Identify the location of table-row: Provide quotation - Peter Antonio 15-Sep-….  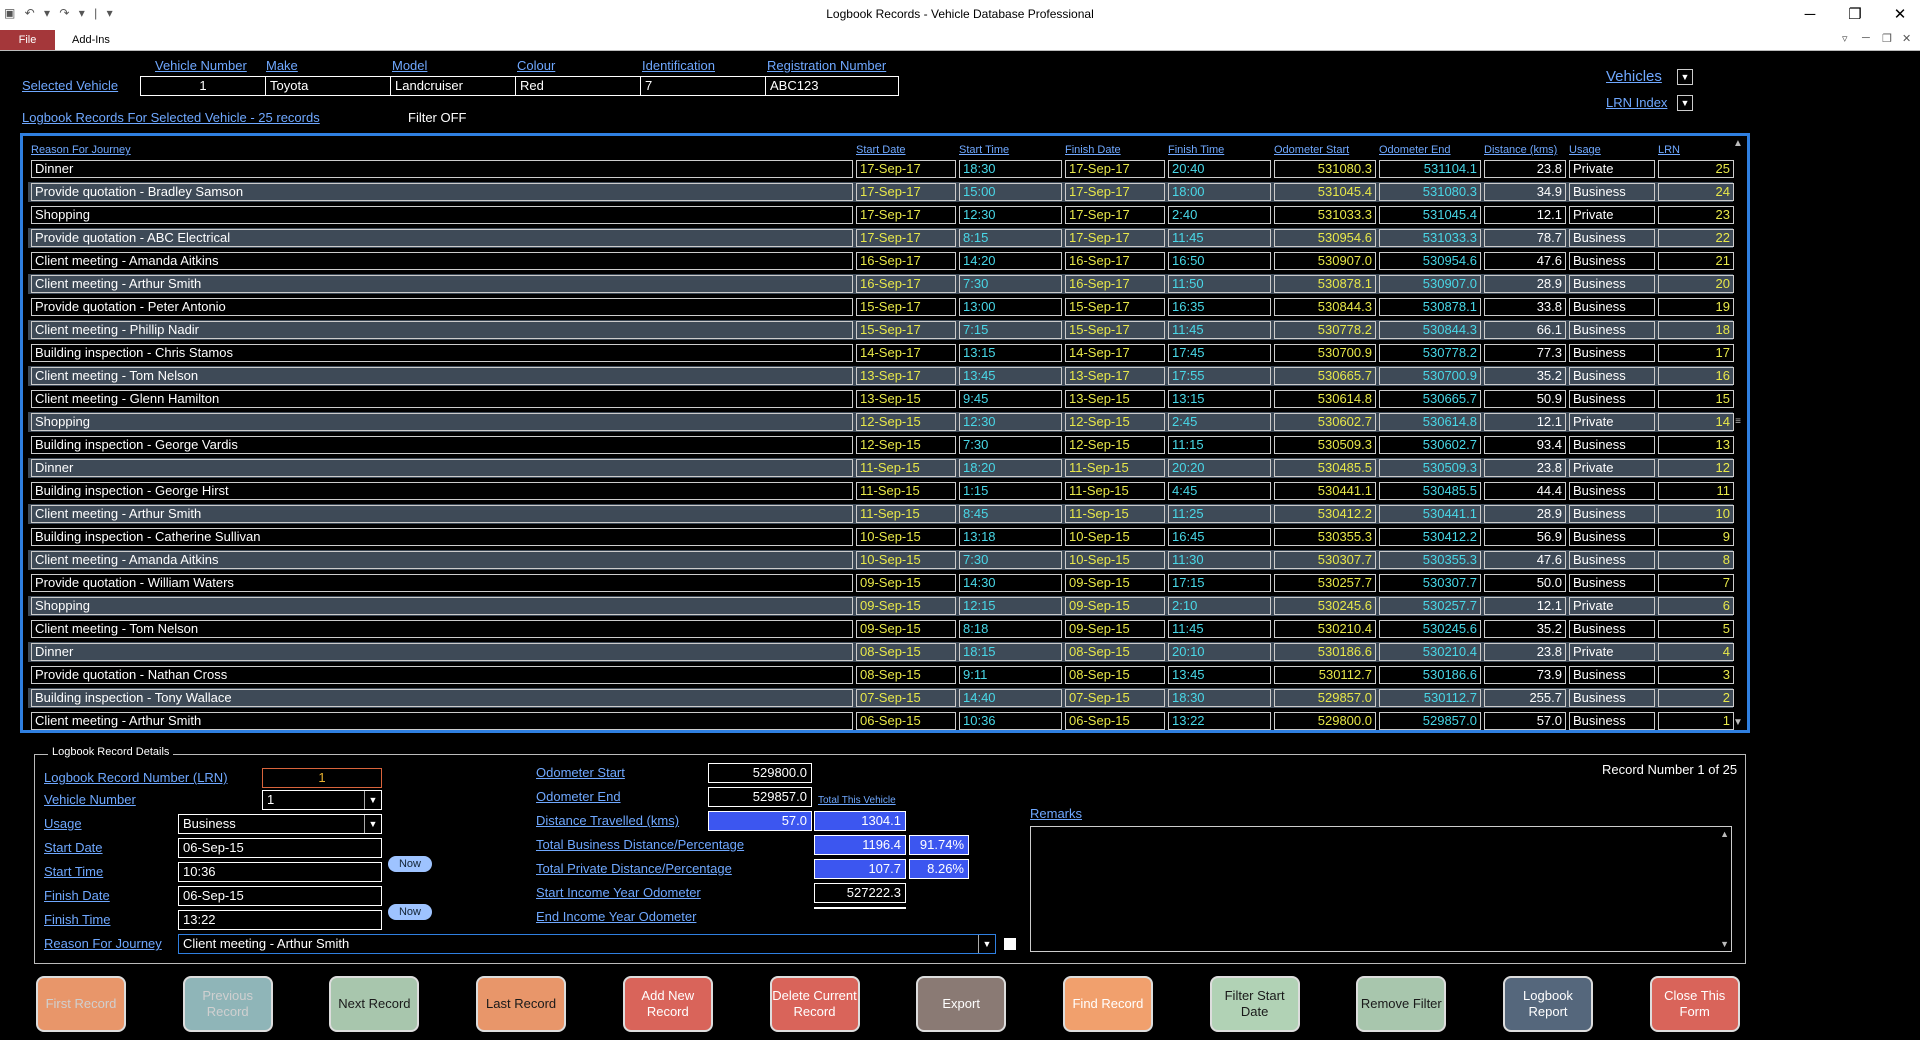
(881, 307).